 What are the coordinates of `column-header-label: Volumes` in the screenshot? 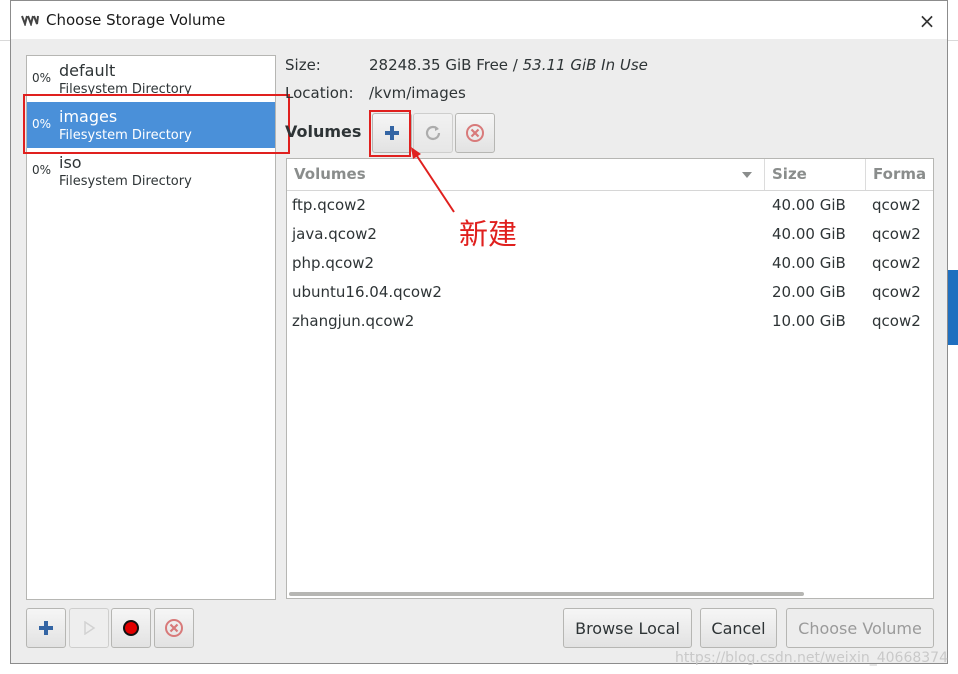 It's located at (330, 174).